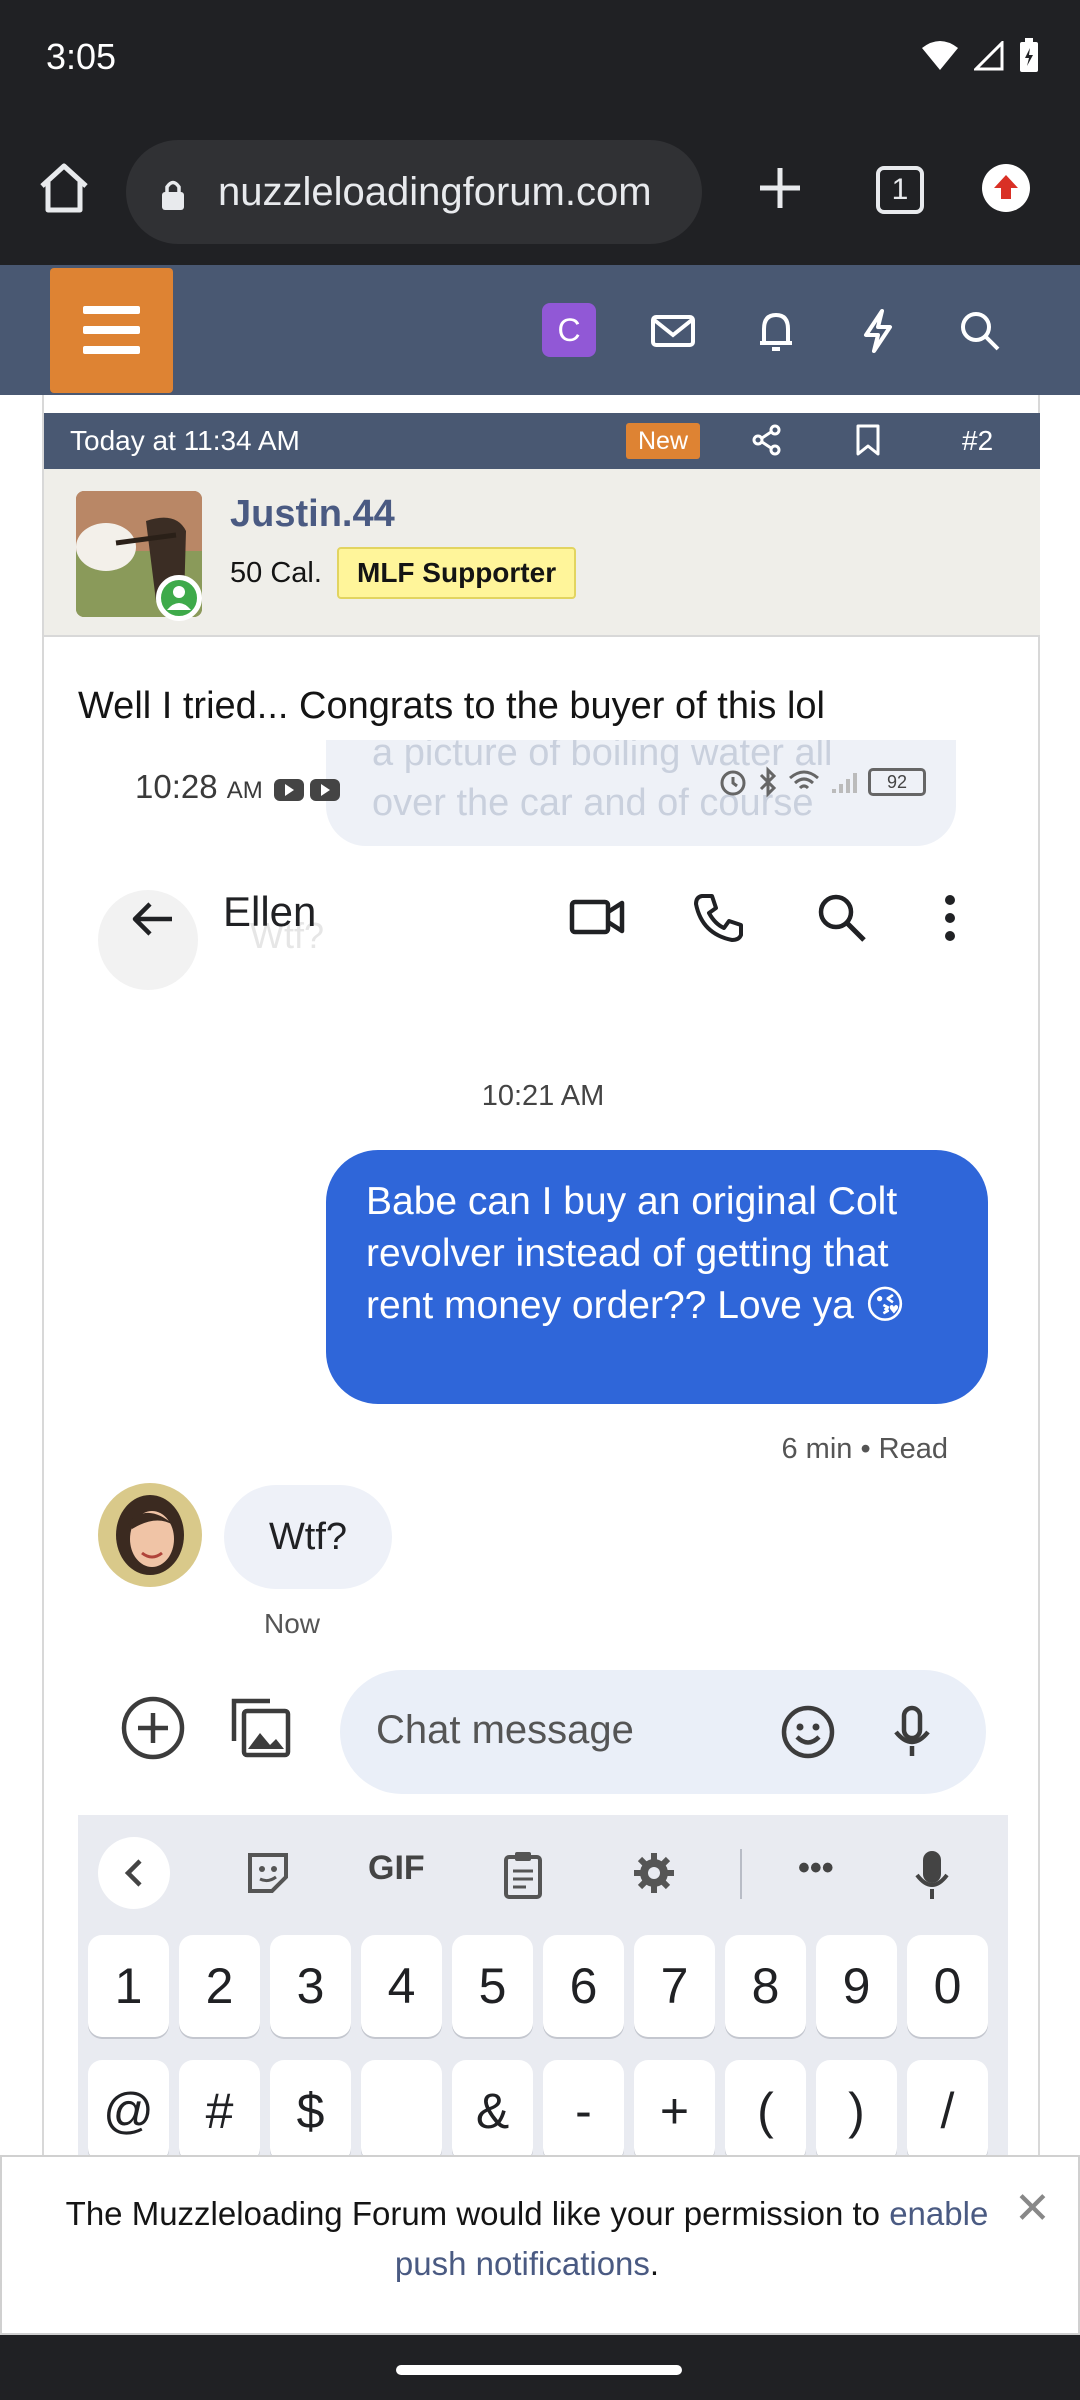  What do you see at coordinates (312, 514) in the screenshot?
I see `author-name: Justin.44` at bounding box center [312, 514].